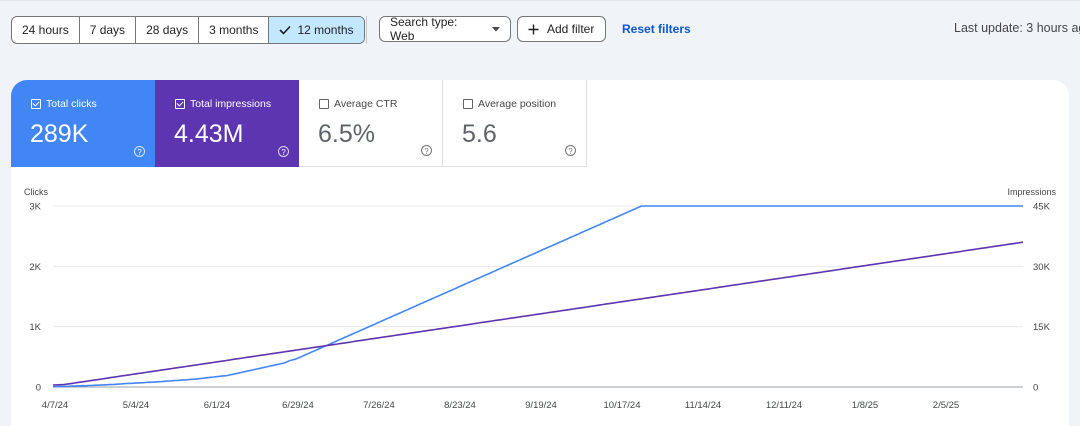  What do you see at coordinates (1035, 388) in the screenshot?
I see `y-right-tick: 0` at bounding box center [1035, 388].